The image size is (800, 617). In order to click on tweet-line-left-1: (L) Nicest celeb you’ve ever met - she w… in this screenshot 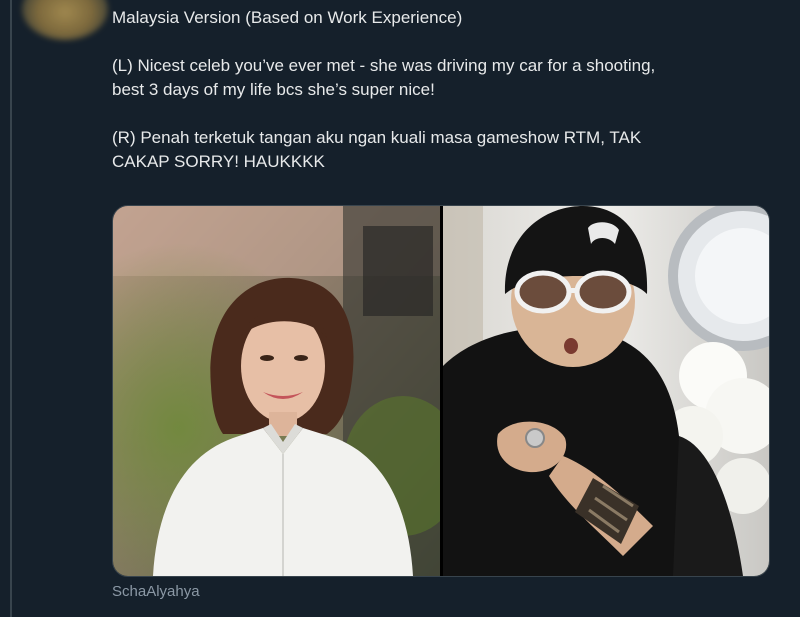, I will do `click(384, 65)`.